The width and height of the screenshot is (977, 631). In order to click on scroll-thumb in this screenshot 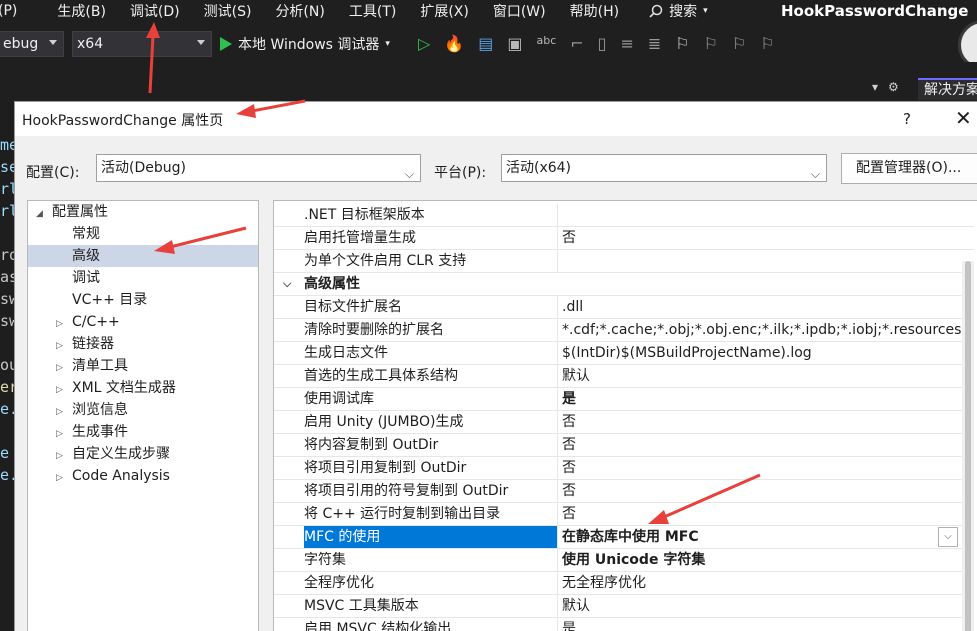, I will do `click(968, 446)`.